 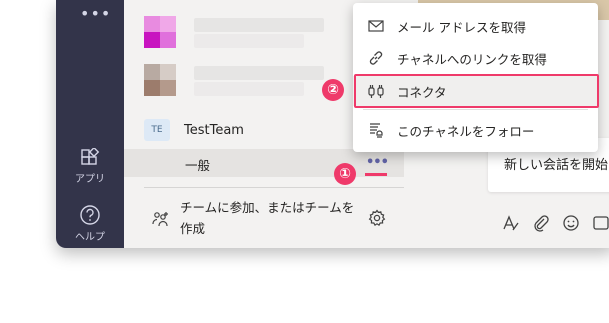 I want to click on menu-item-label: チャネルへのリンクを取得, so click(x=472, y=59).